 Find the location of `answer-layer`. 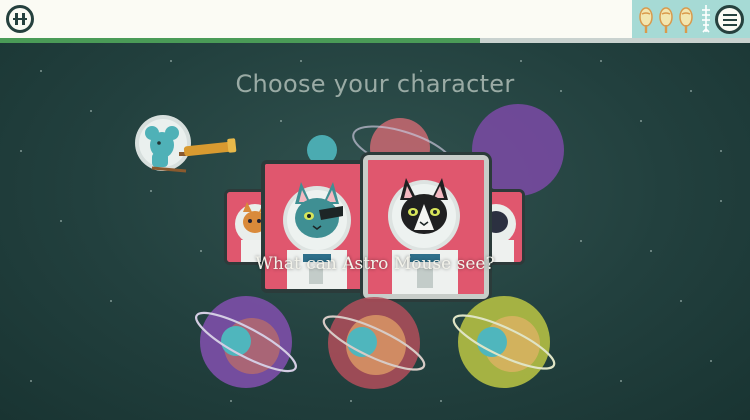

answer-layer is located at coordinates (375, 342).